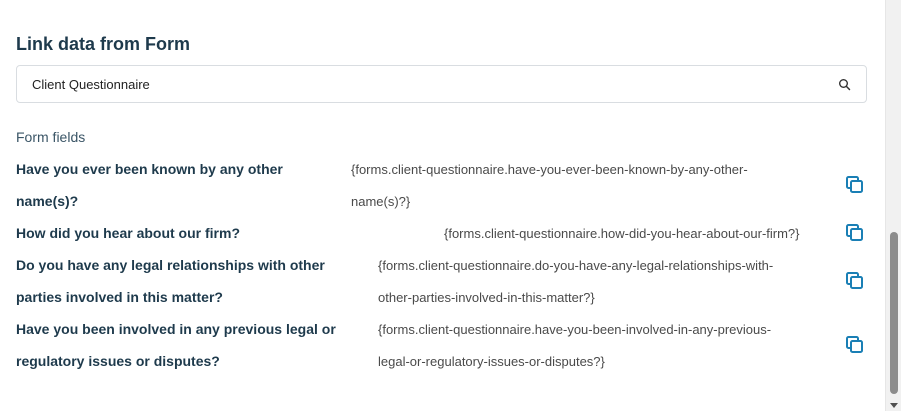 This screenshot has height=411, width=901. I want to click on field-name: name(s)?, so click(47, 201).